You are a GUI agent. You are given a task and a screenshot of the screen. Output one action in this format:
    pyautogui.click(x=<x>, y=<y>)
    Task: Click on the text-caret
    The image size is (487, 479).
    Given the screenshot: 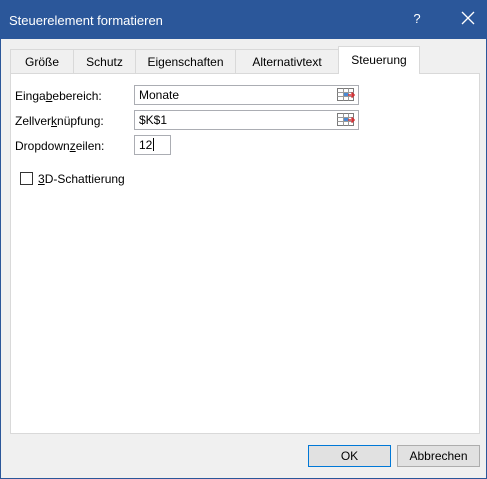 What is the action you would take?
    pyautogui.click(x=154, y=144)
    